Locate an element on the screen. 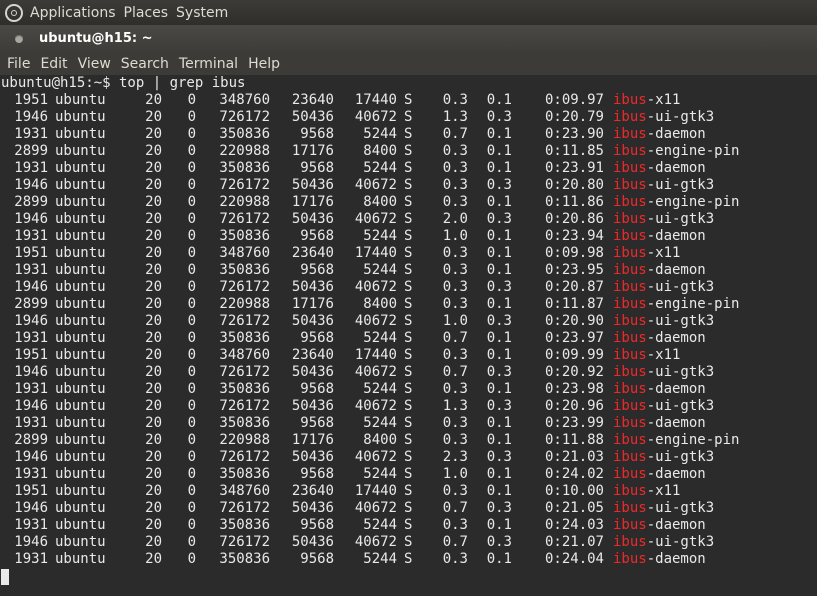 The height and width of the screenshot is (596, 817). cell-time: 0:24.04 is located at coordinates (574, 559).